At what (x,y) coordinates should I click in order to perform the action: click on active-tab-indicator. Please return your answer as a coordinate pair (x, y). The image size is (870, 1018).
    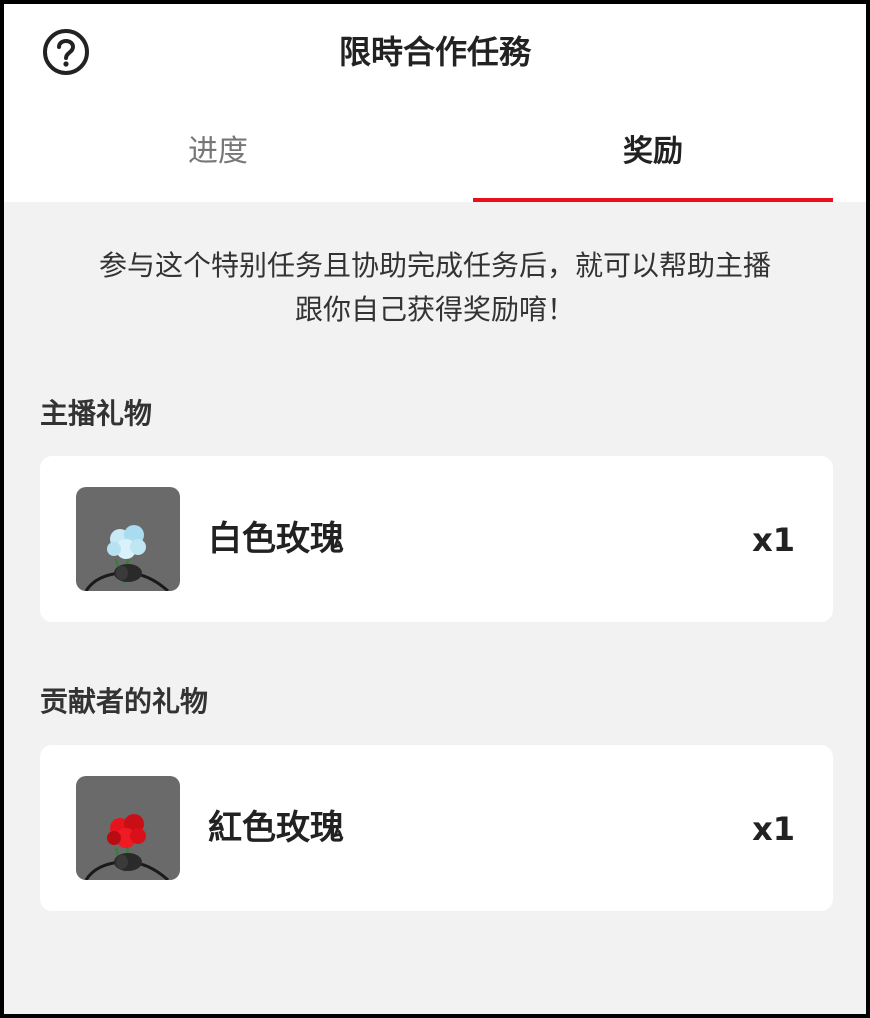
    Looking at the image, I should click on (653, 200).